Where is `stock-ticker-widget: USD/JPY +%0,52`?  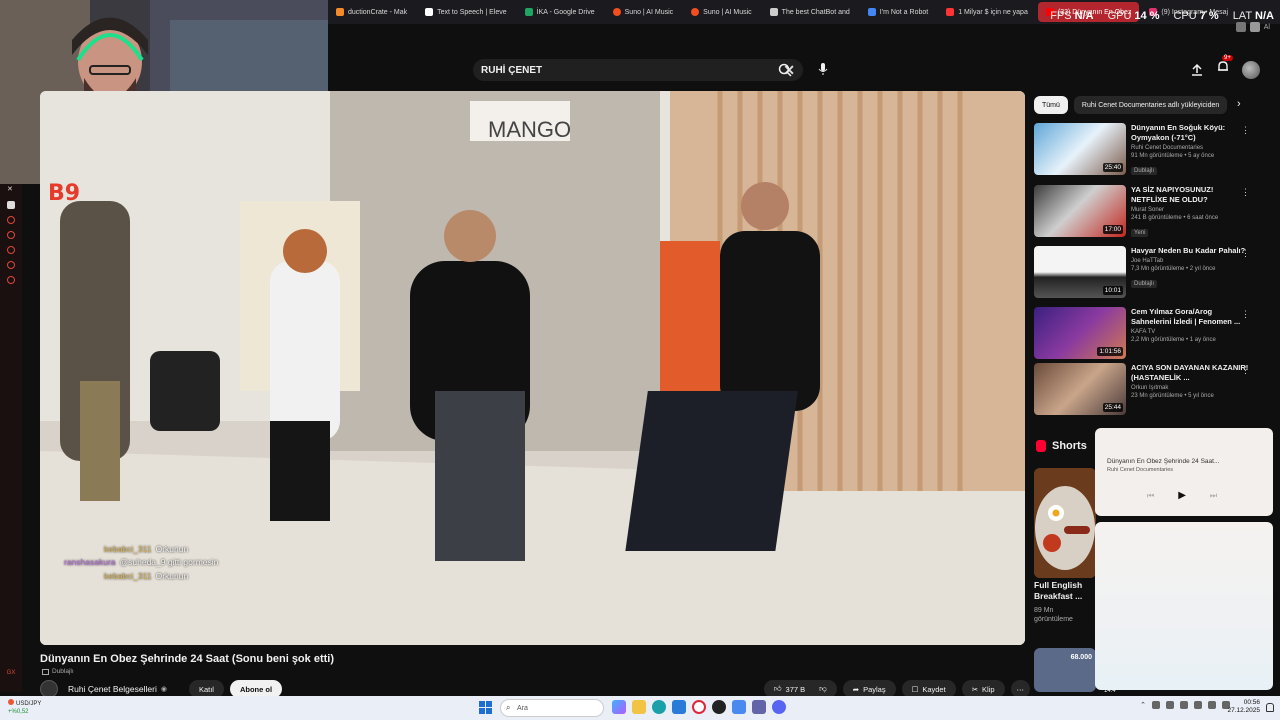
stock-ticker-widget: USD/JPY +%0,52 is located at coordinates (24, 707).